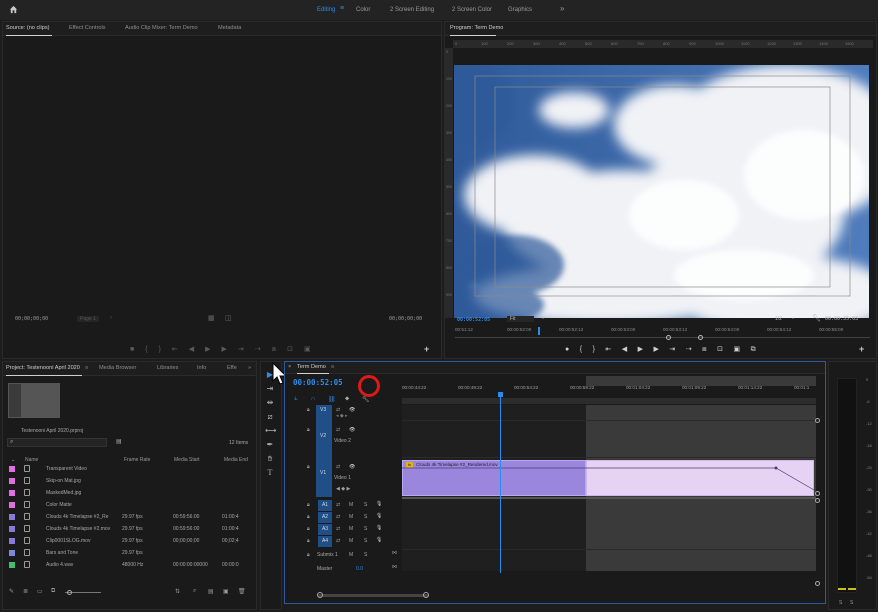 The height and width of the screenshot is (612, 878). I want to click on fit-chevron-icon: ⌄, so click(543, 318).